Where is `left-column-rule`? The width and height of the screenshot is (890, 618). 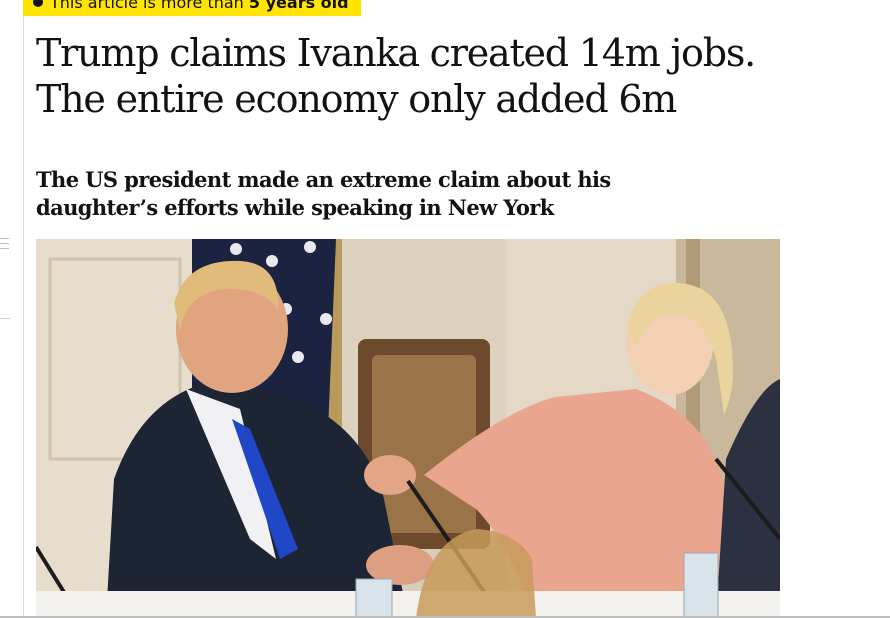 left-column-rule is located at coordinates (23, 309).